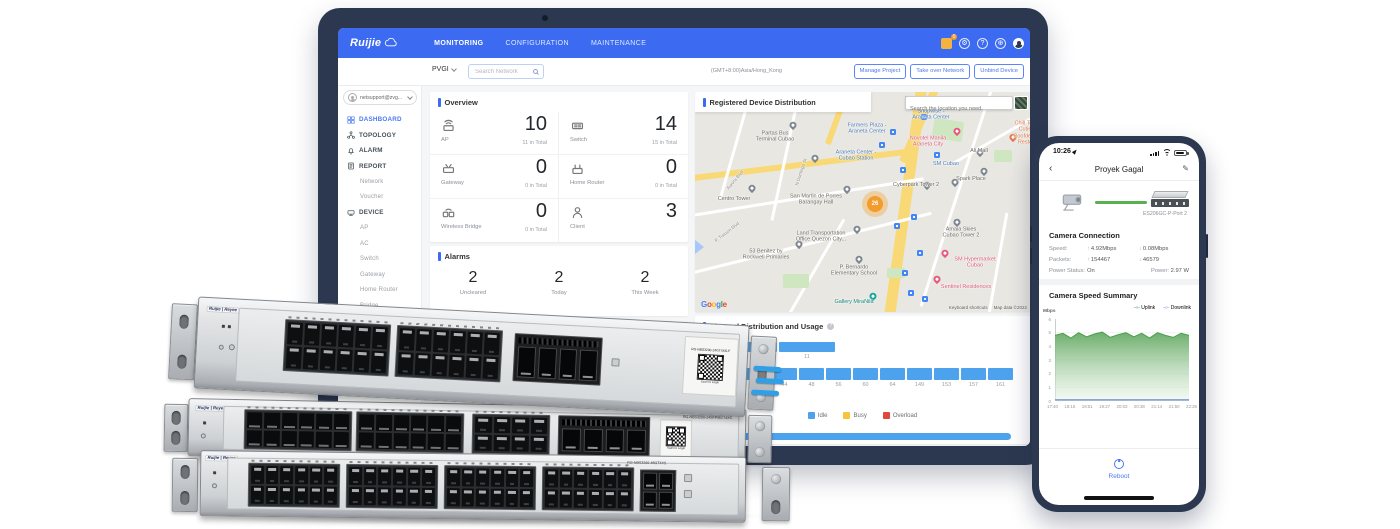 Image resolution: width=1400 pixels, height=529 pixels. What do you see at coordinates (1185, 168) in the screenshot?
I see `edit-pencil-icon: ✎` at bounding box center [1185, 168].